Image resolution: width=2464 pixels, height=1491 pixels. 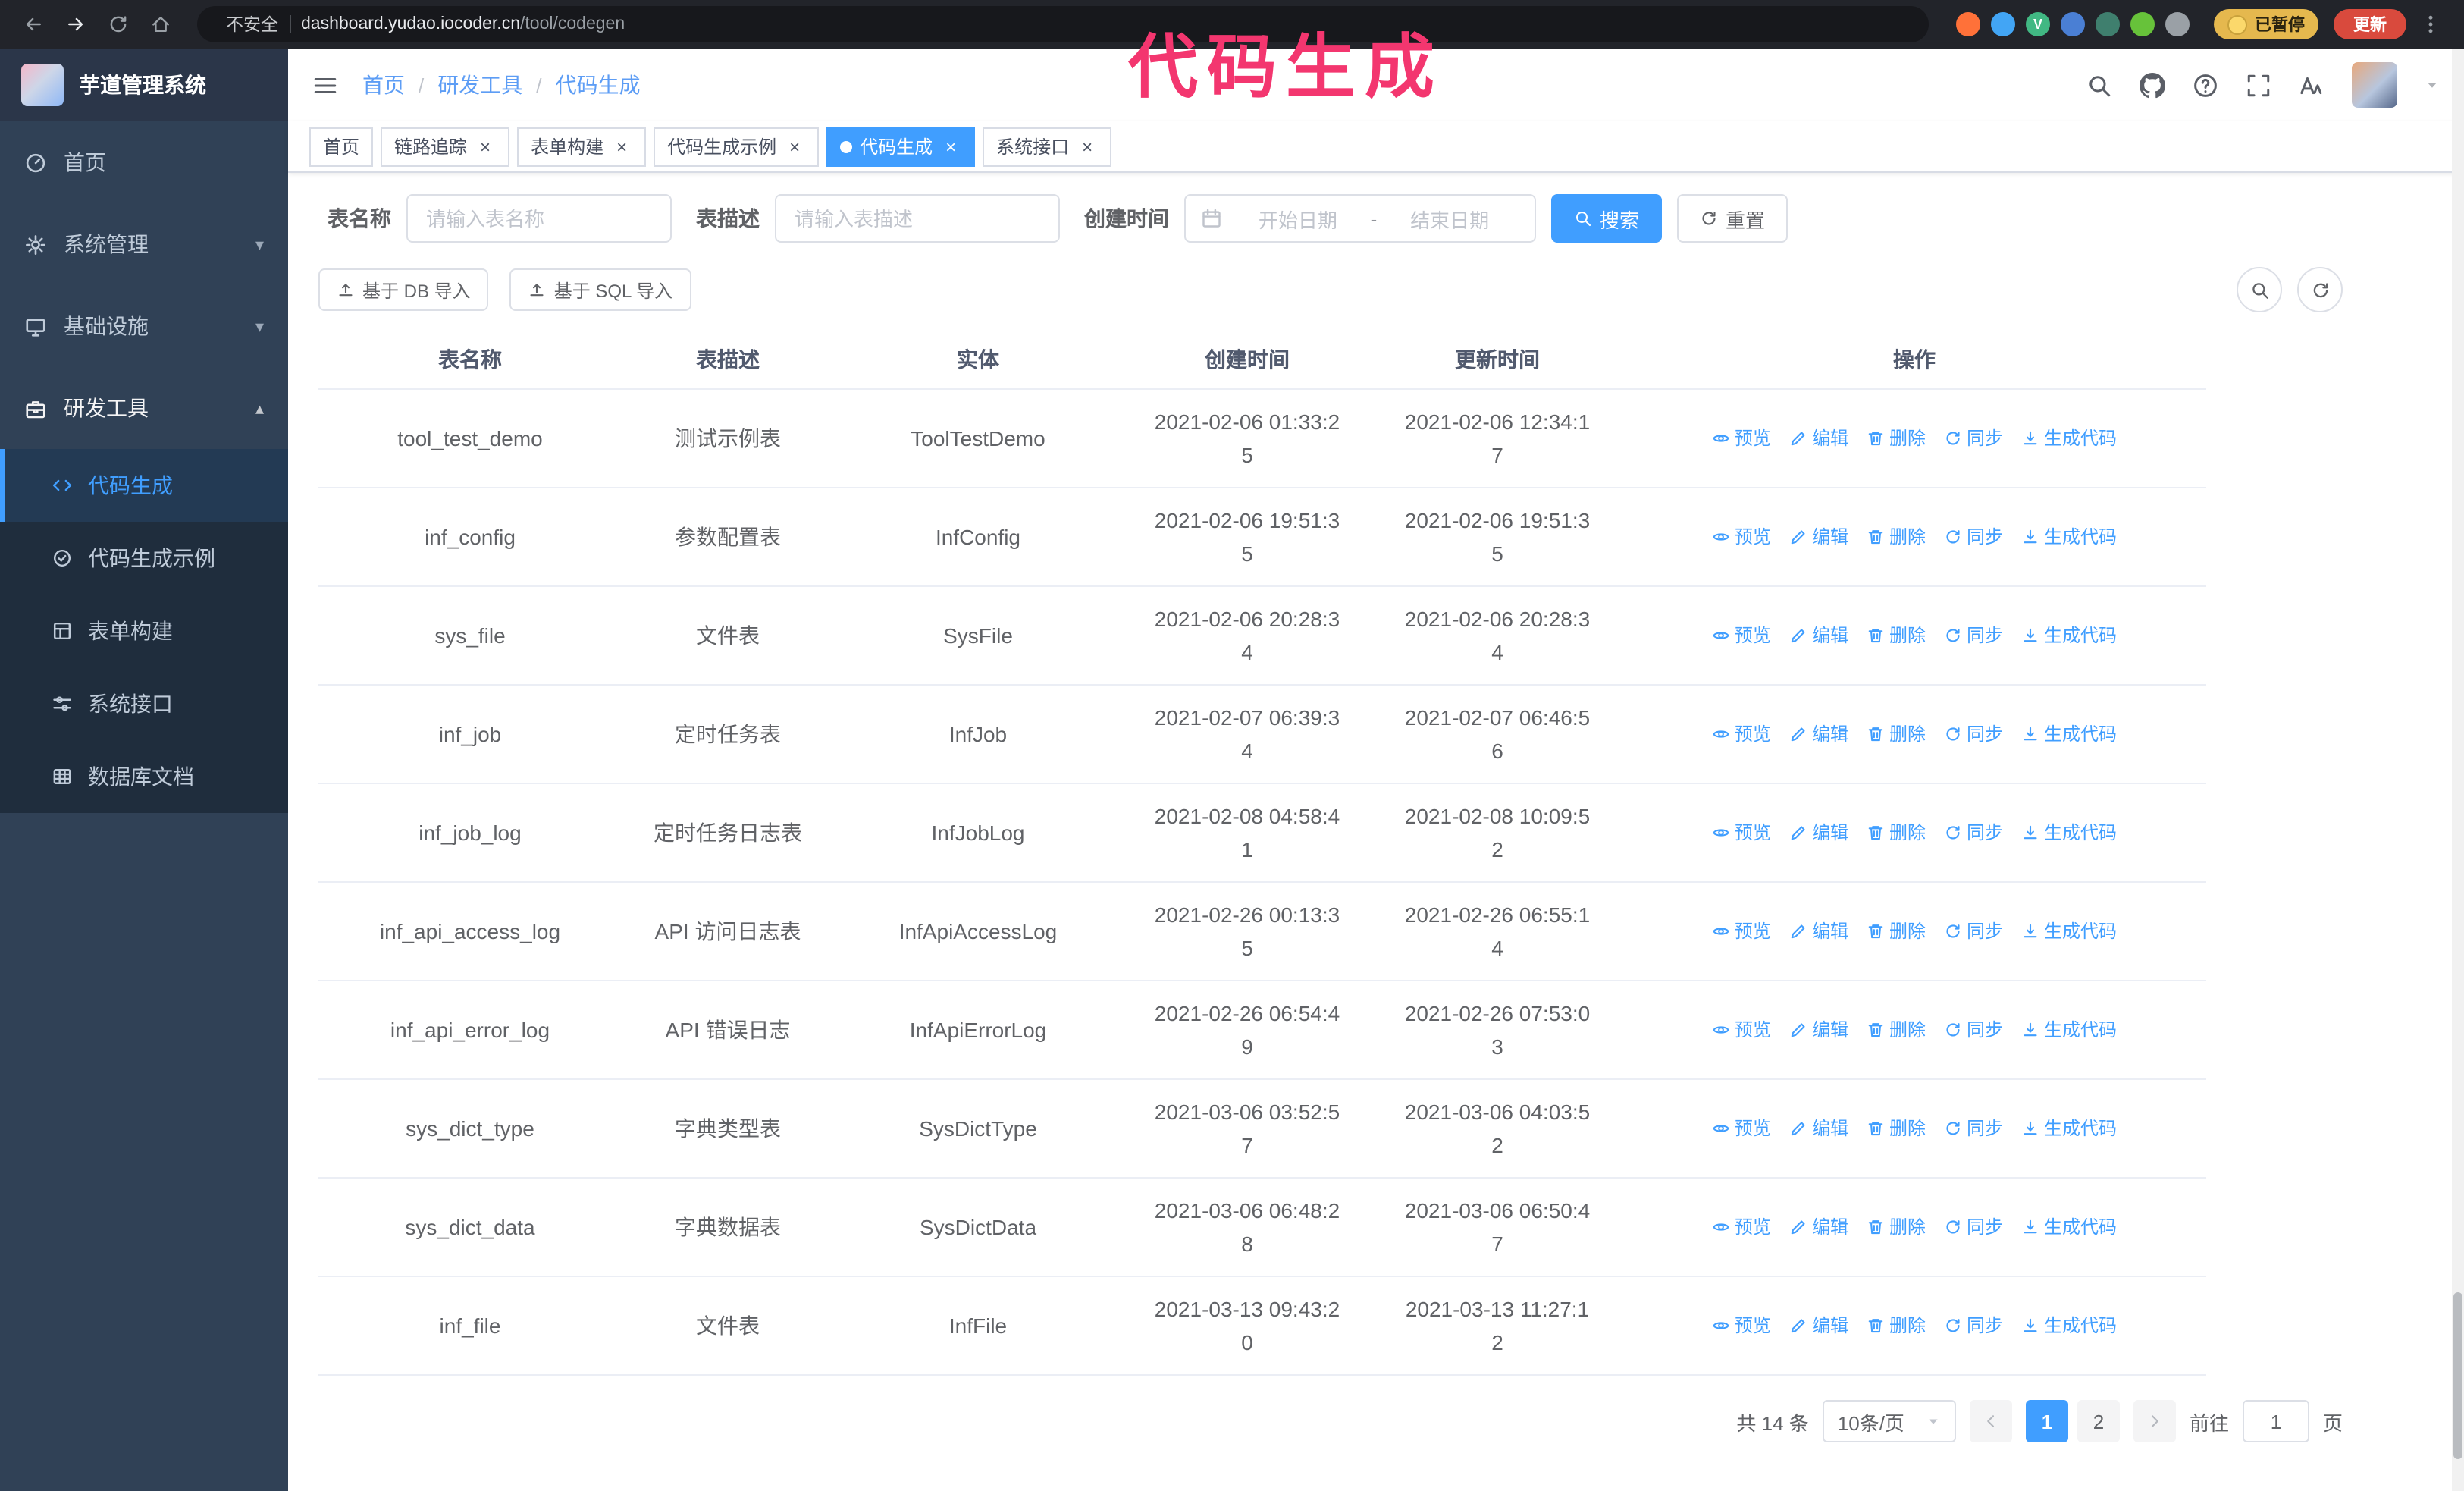 What do you see at coordinates (144, 703) in the screenshot?
I see `sidebar-subitem-api: 系统接口` at bounding box center [144, 703].